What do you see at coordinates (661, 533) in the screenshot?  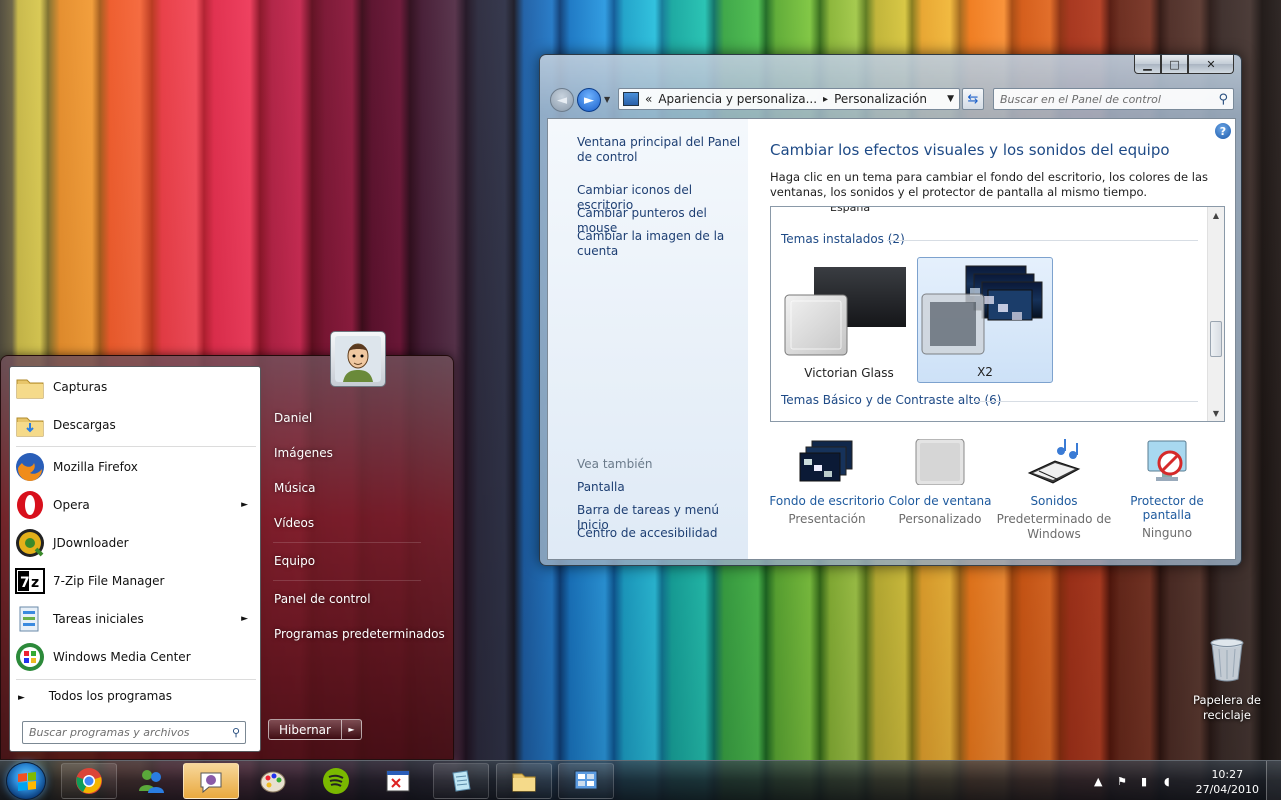 I see `link-ease-of-access: Centro de accesibilidad` at bounding box center [661, 533].